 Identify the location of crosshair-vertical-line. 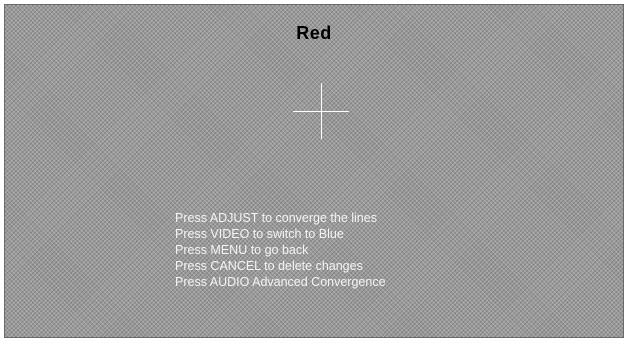
(321, 111).